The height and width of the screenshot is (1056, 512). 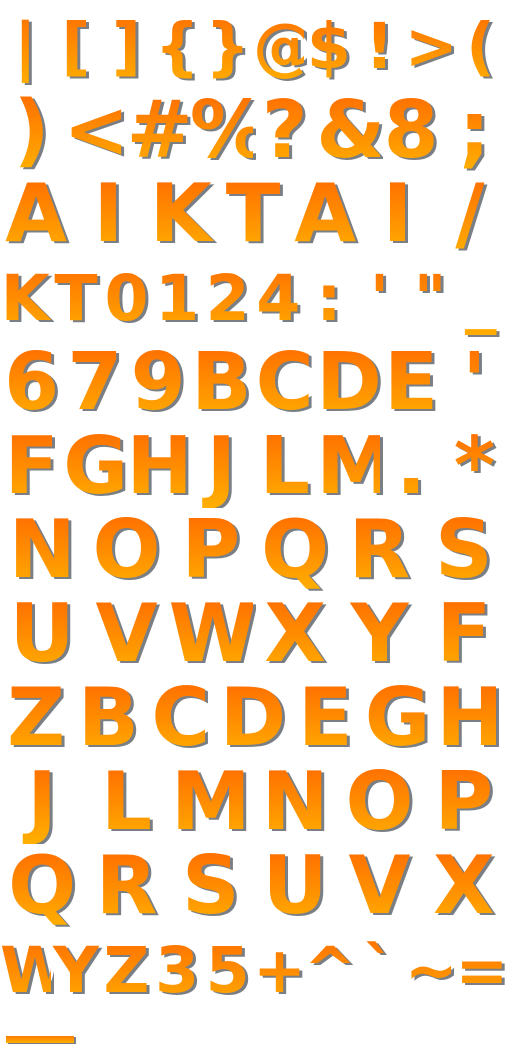 I want to click on glyph: :, so click(x=329, y=298).